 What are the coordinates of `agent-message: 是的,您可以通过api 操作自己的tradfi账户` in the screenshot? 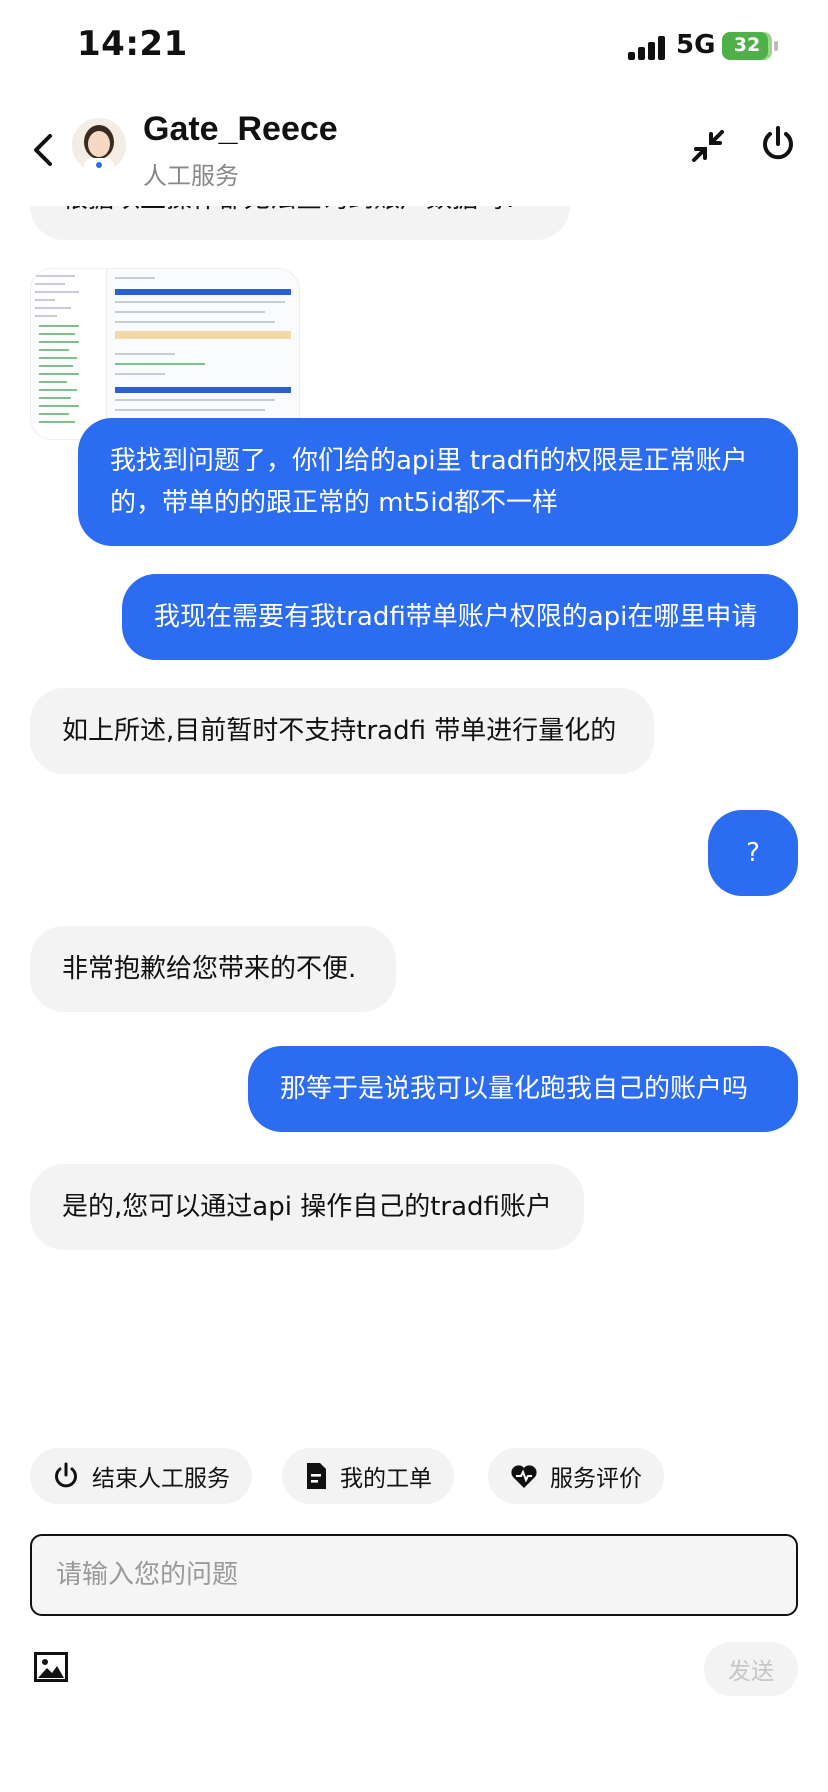 It's located at (307, 1207).